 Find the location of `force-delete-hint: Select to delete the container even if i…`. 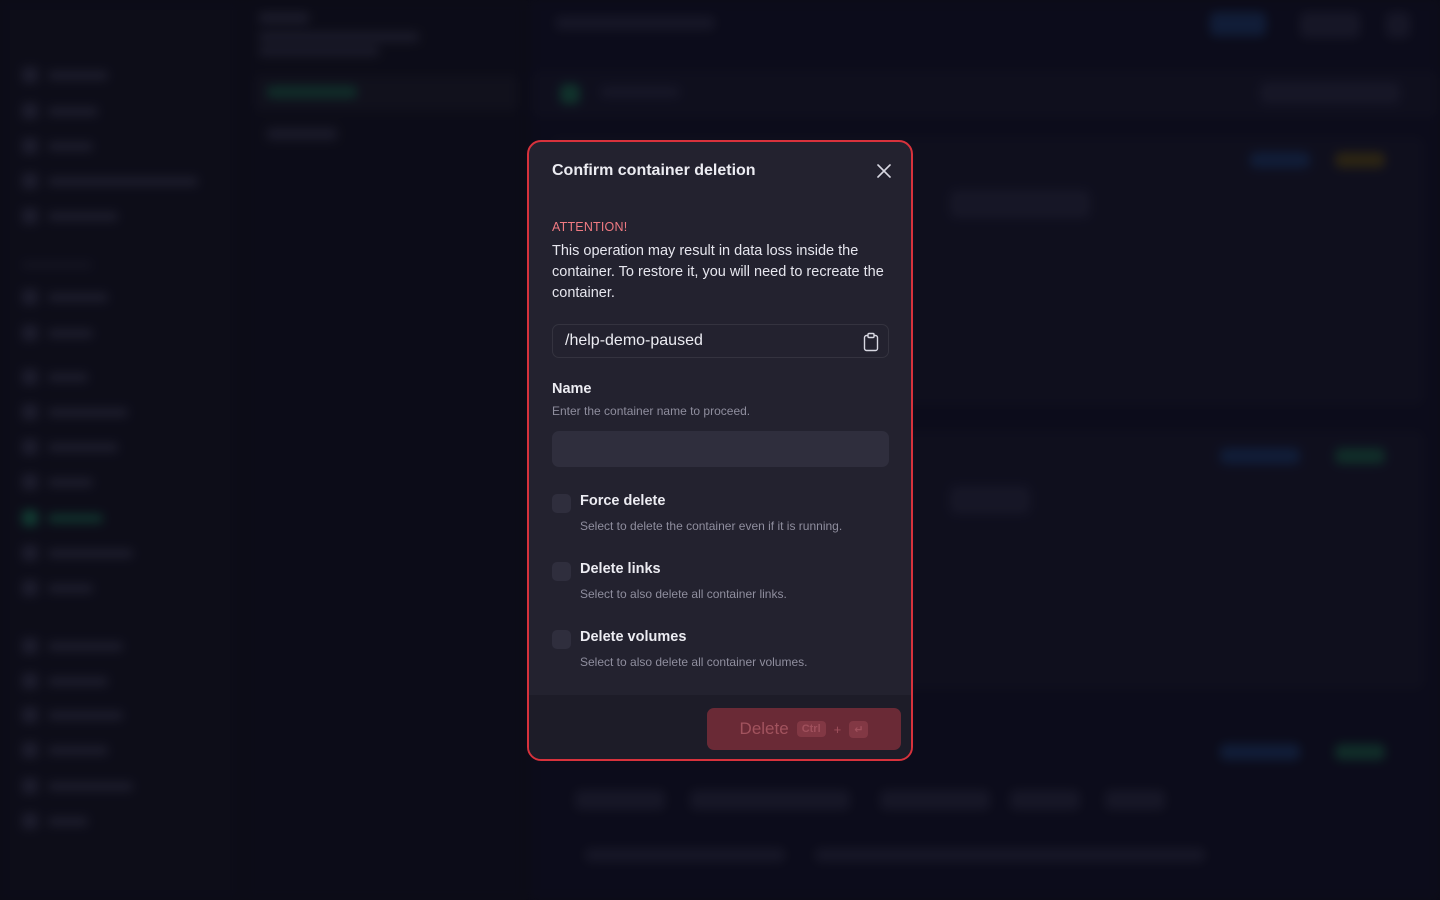

force-delete-hint: Select to delete the container even if i… is located at coordinates (711, 526).